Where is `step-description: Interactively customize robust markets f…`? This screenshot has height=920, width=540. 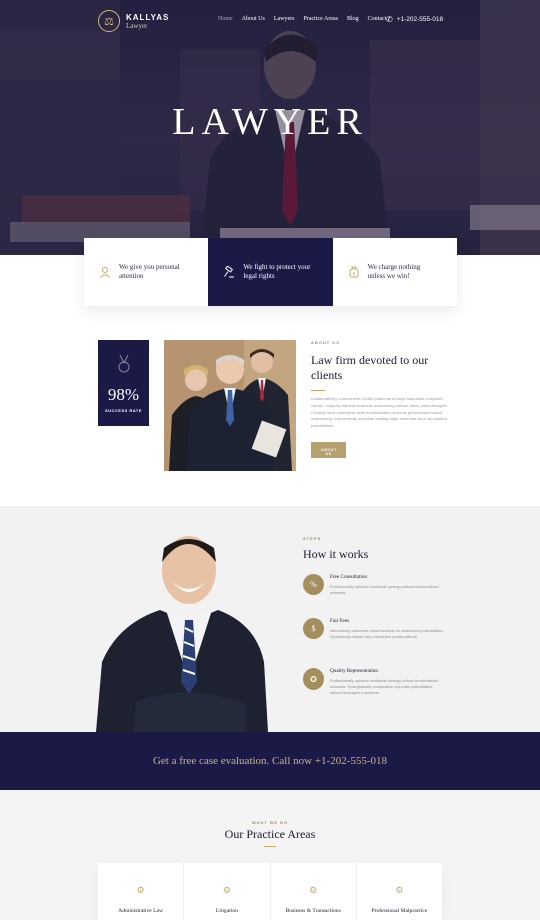 step-description: Interactively customize robust markets f… is located at coordinates (387, 634).